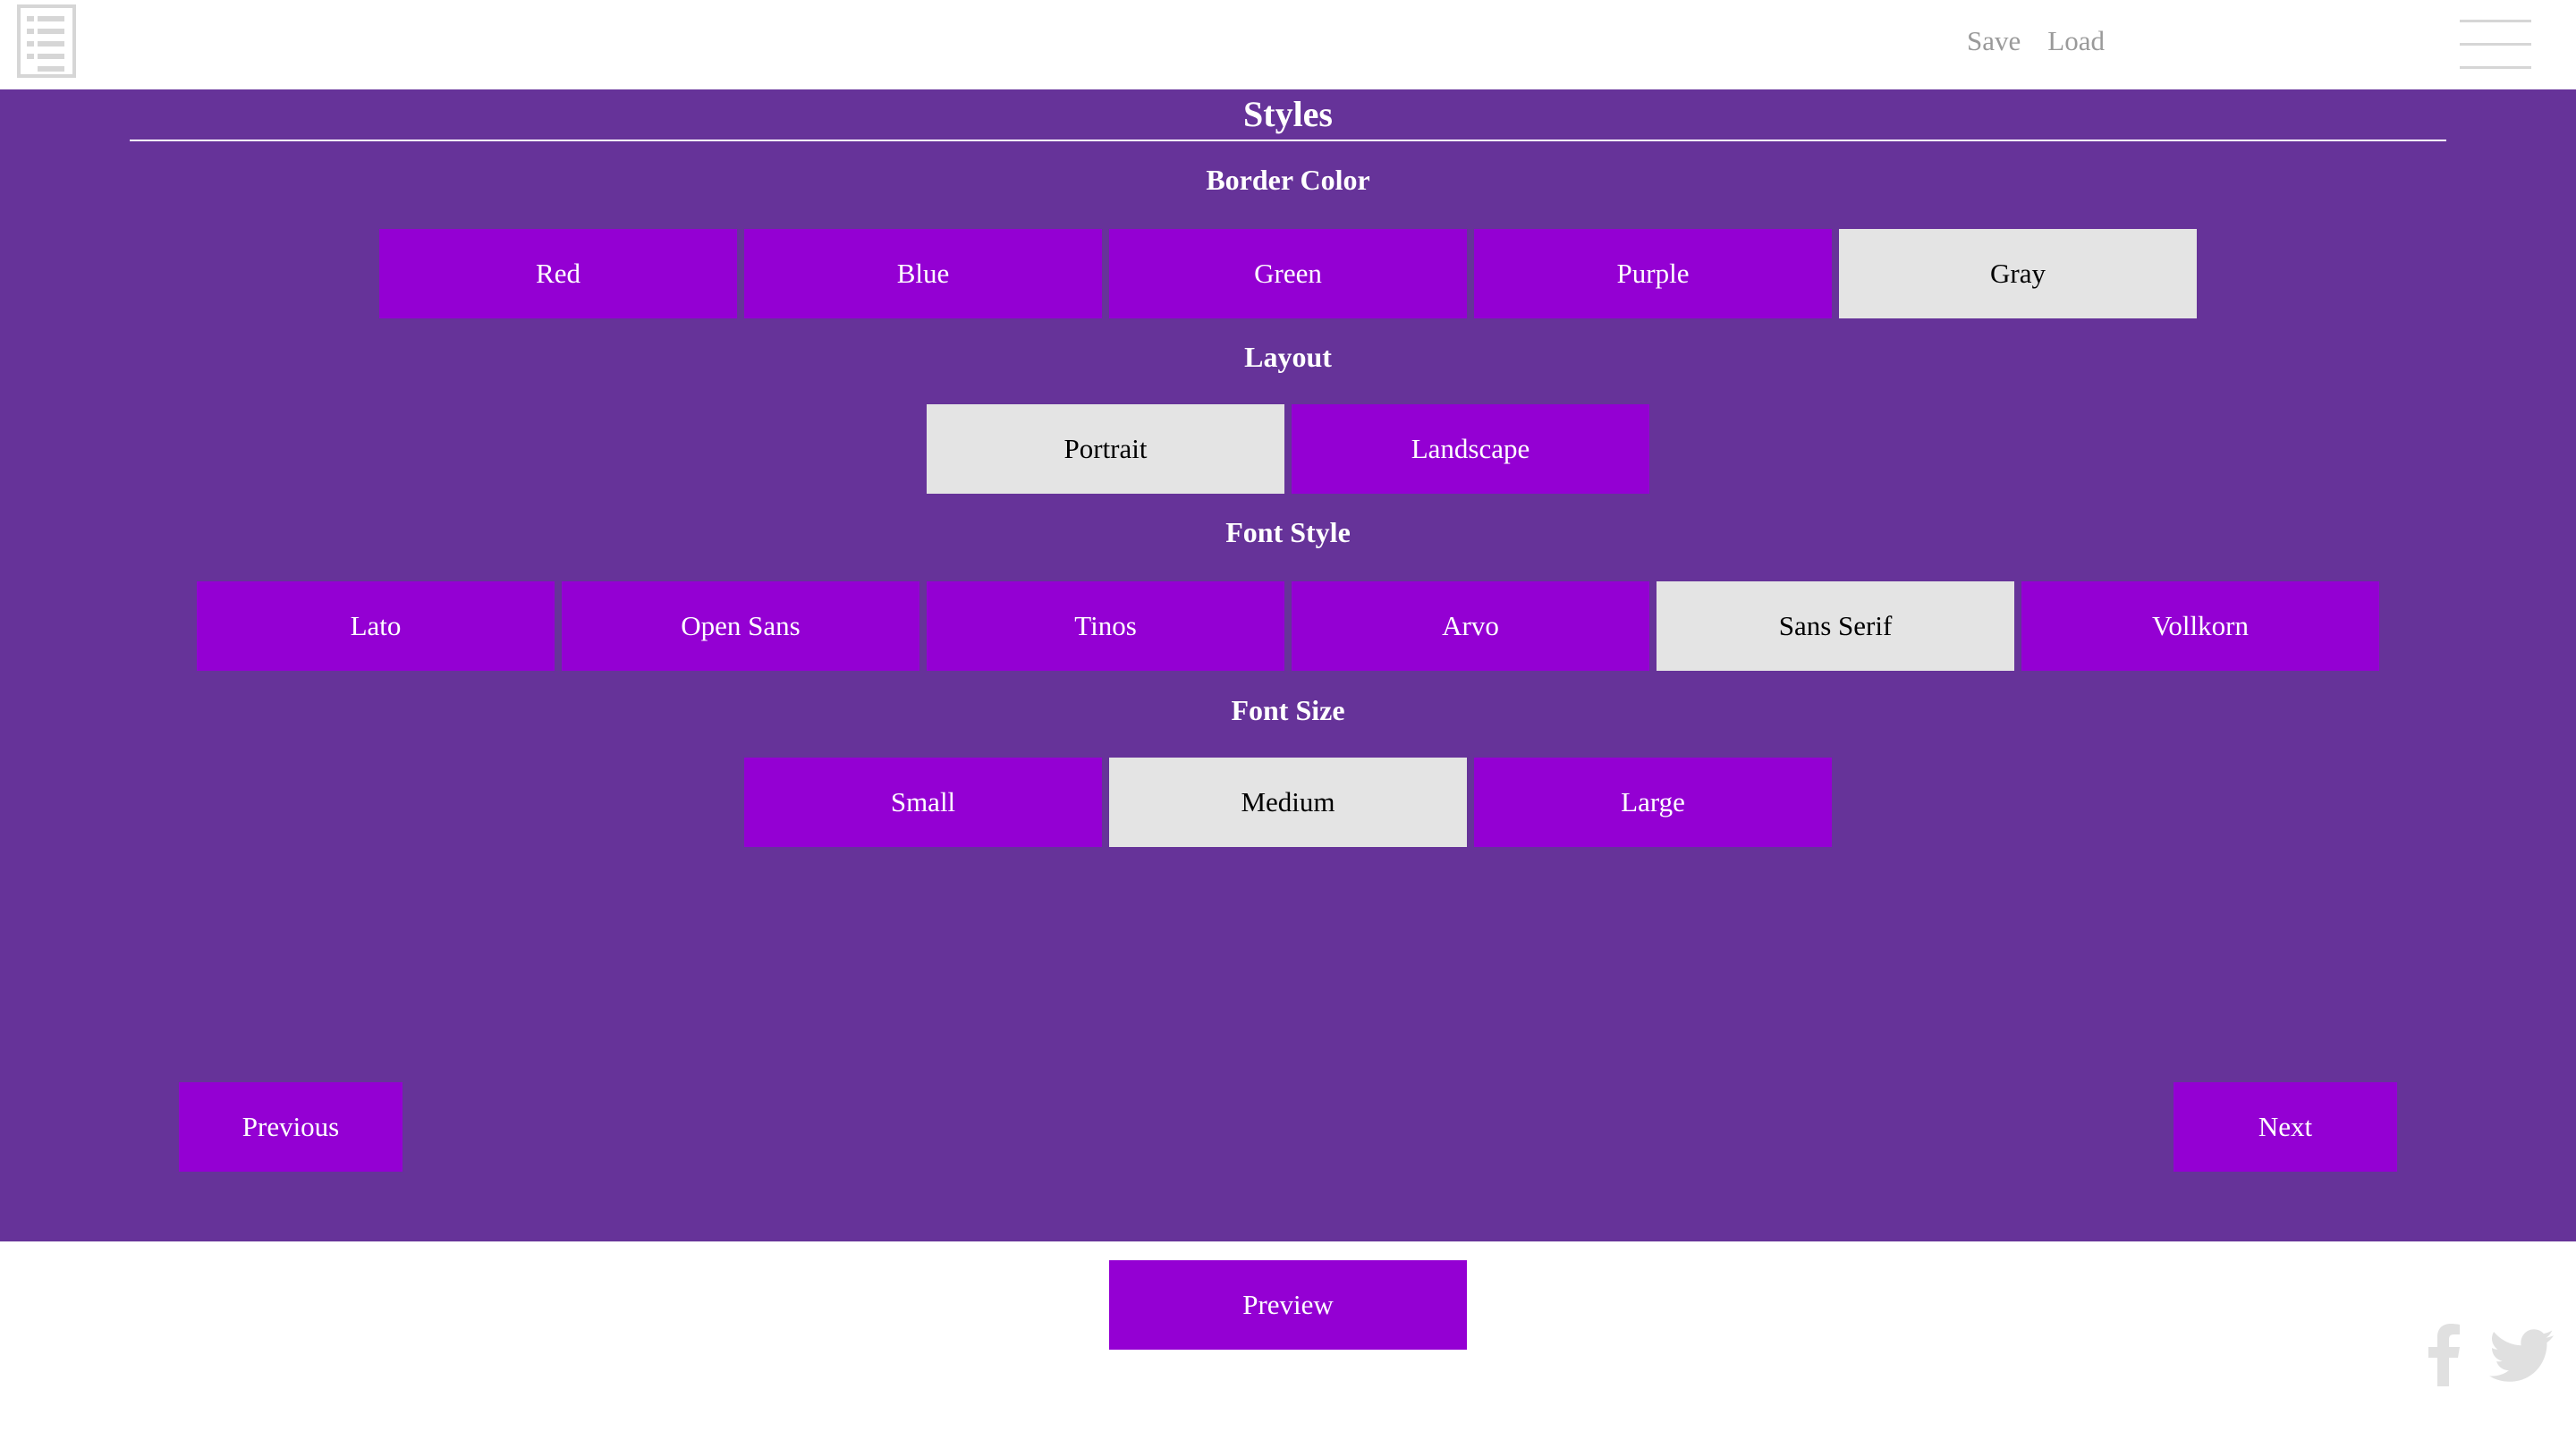 The height and width of the screenshot is (1440, 2576). Describe the element at coordinates (1994, 41) in the screenshot. I see `save-link: Save` at that location.